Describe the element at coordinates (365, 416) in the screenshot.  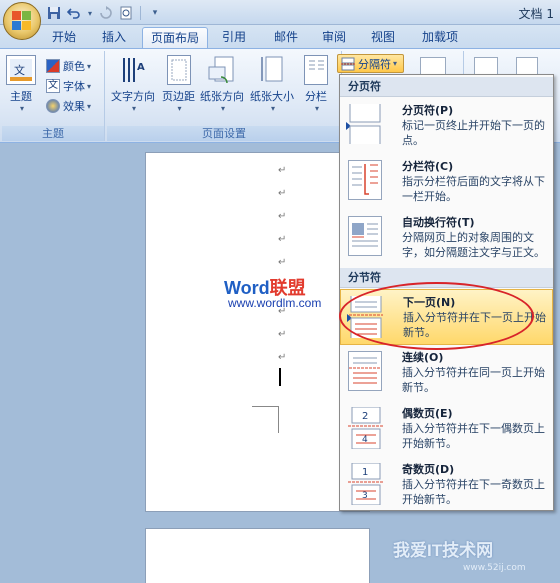
I see `even-page-number: 2` at that location.